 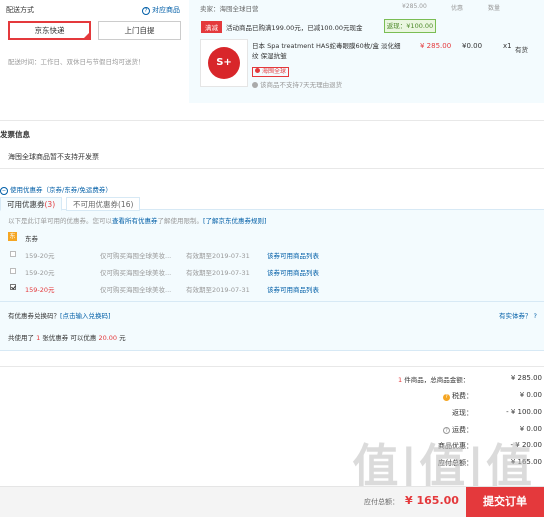 I want to click on footer-pay-label: 应付总额：, so click(x=381, y=502).